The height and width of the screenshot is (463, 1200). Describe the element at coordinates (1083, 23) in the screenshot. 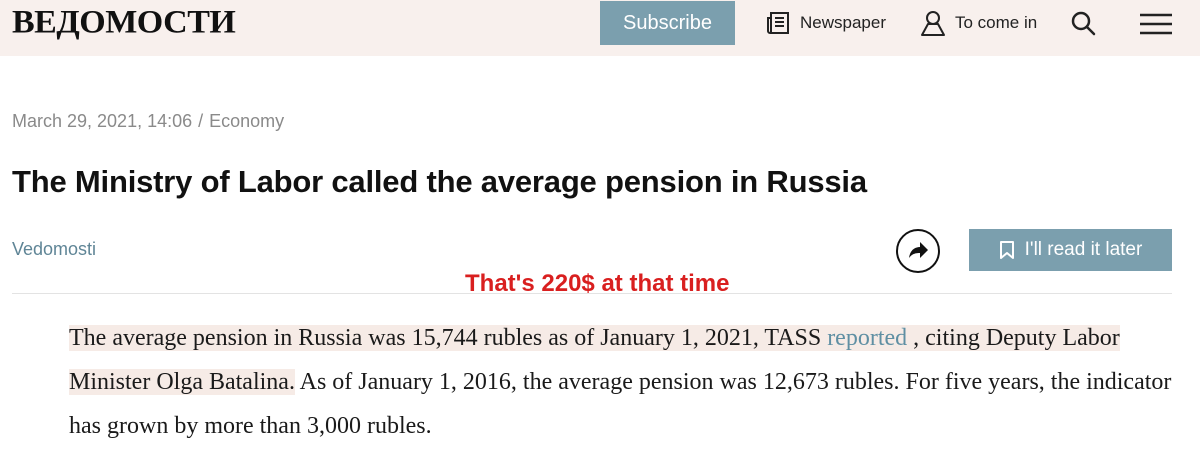

I see `search-icon` at that location.